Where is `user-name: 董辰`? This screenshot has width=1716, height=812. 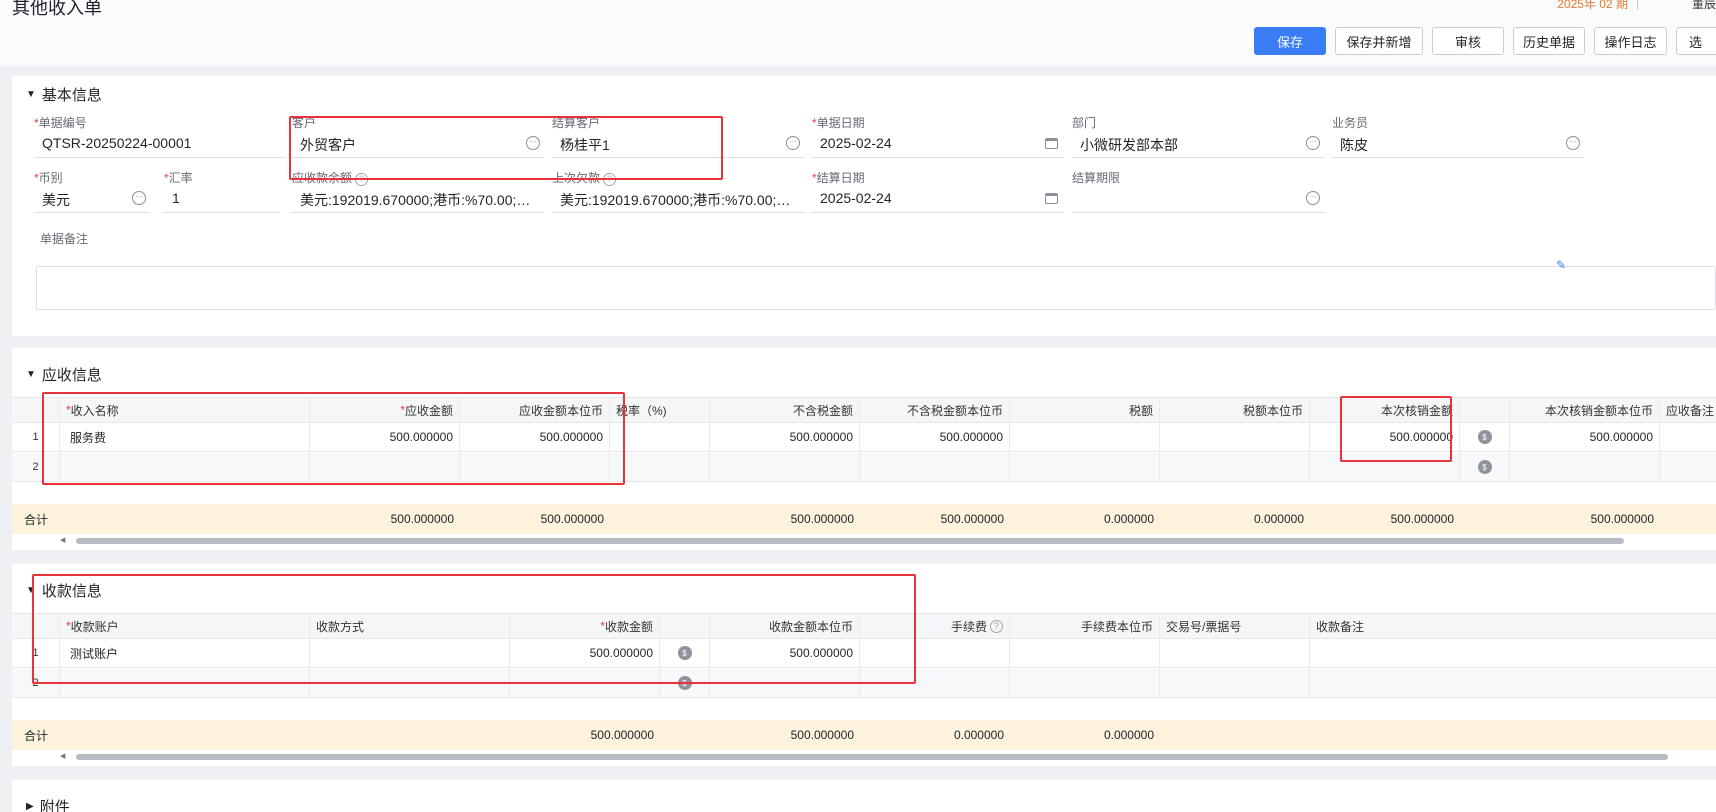
user-name: 董辰 is located at coordinates (1704, 6).